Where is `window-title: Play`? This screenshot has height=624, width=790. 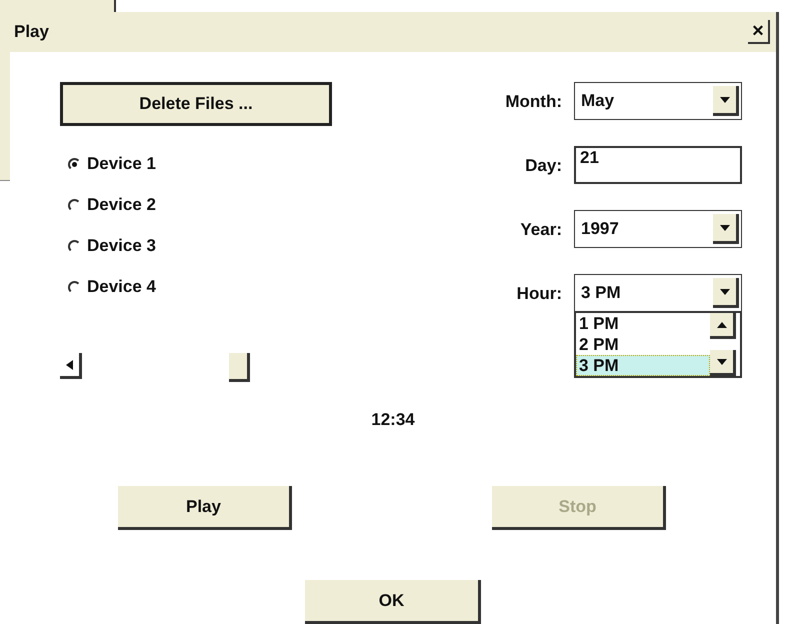 window-title: Play is located at coordinates (31, 32).